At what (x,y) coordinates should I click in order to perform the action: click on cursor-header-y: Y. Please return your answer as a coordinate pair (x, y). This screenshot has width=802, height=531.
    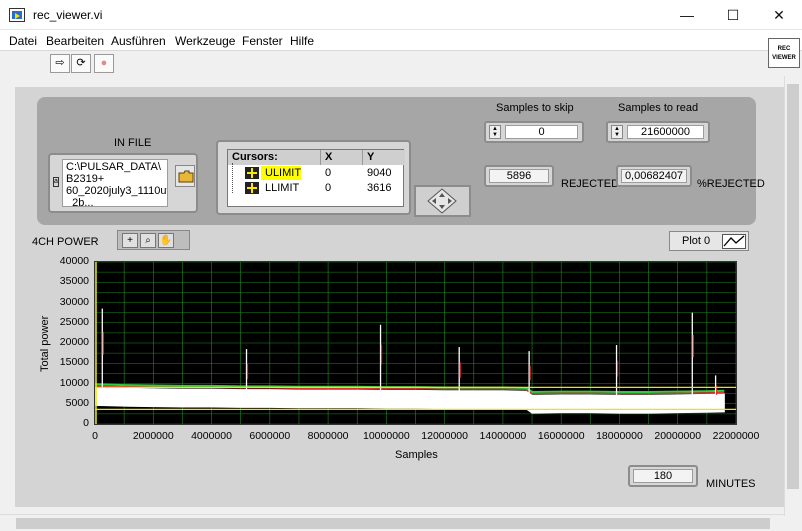
    Looking at the image, I should click on (384, 157).